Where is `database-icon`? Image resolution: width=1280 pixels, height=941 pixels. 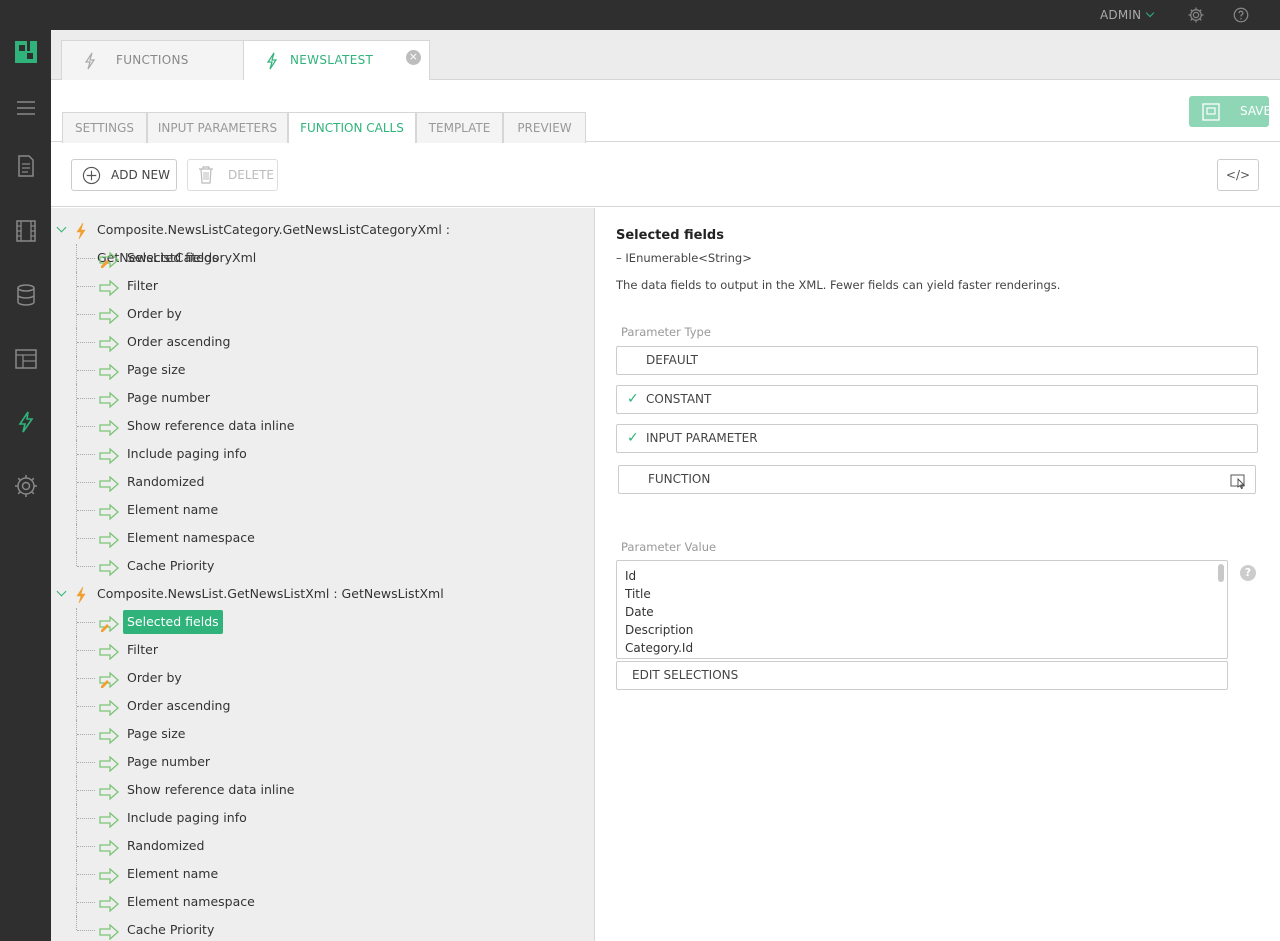
database-icon is located at coordinates (26, 295).